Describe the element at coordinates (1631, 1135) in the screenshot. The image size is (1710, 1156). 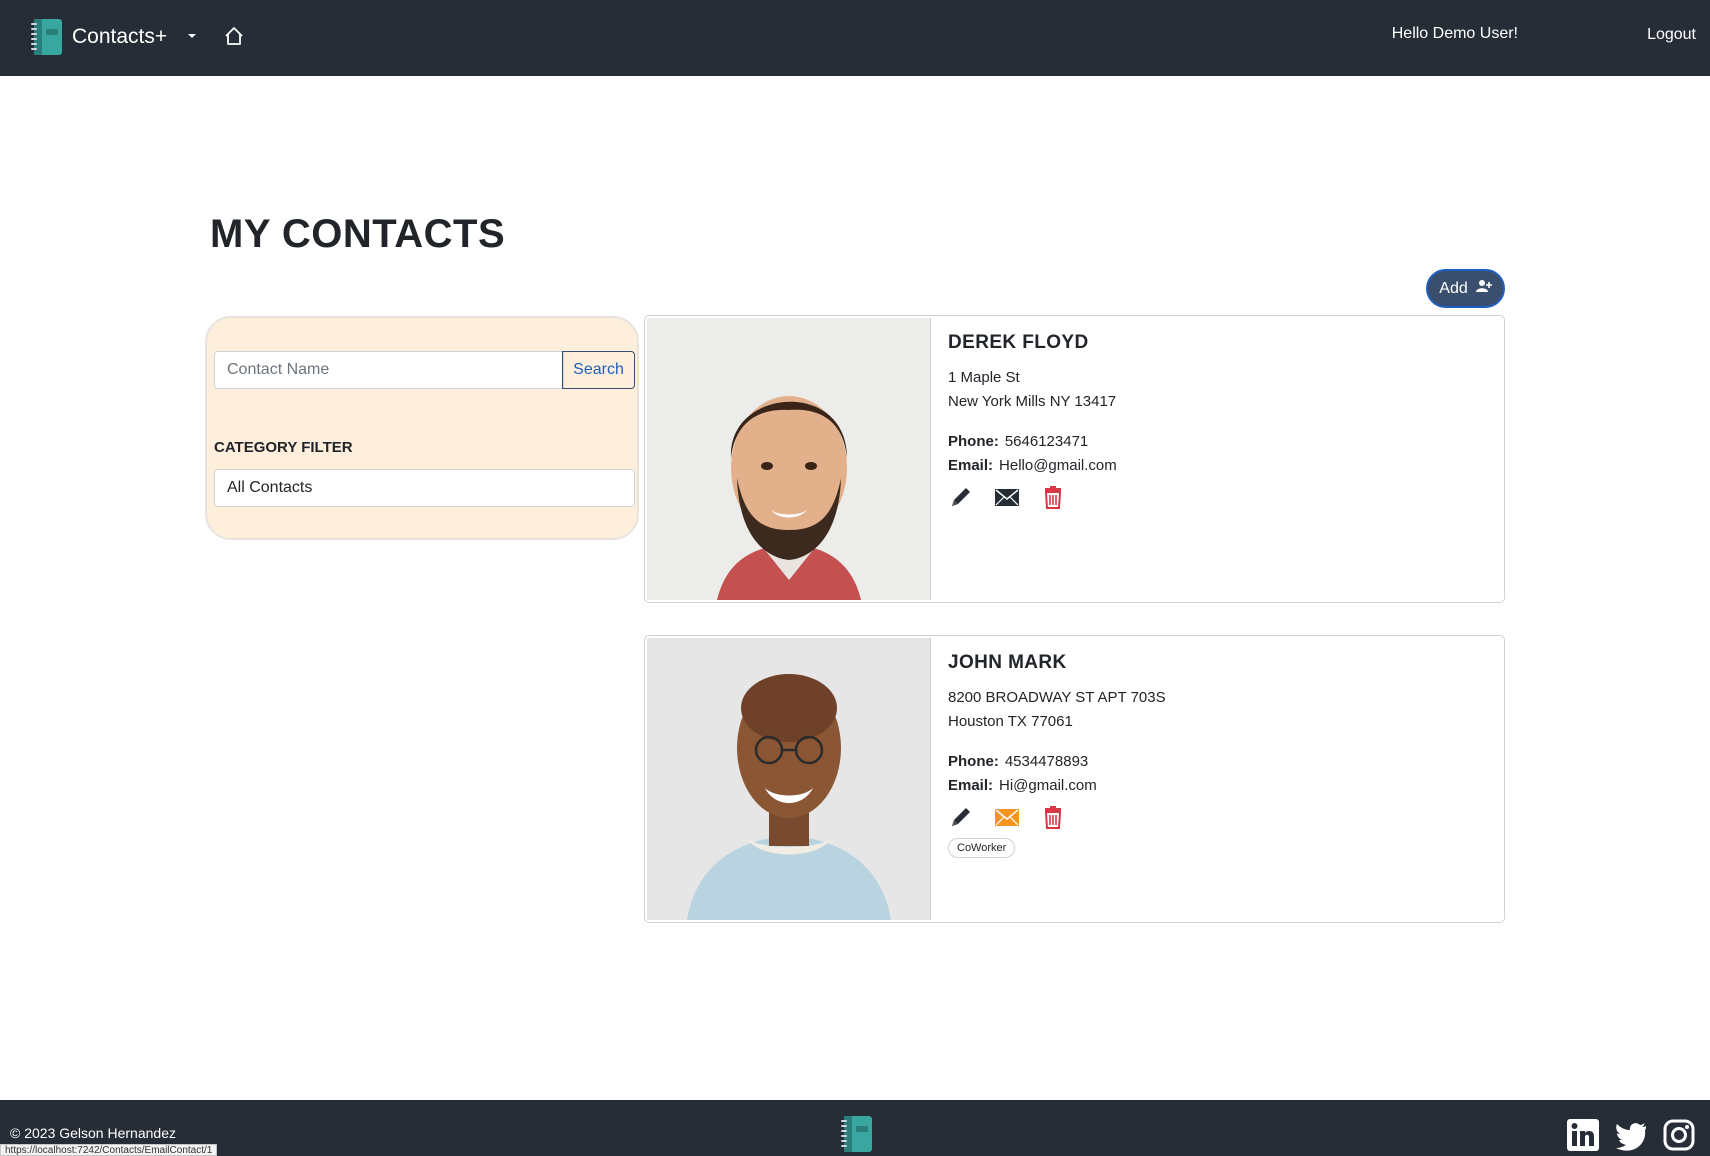
I see `twitter-icon` at that location.